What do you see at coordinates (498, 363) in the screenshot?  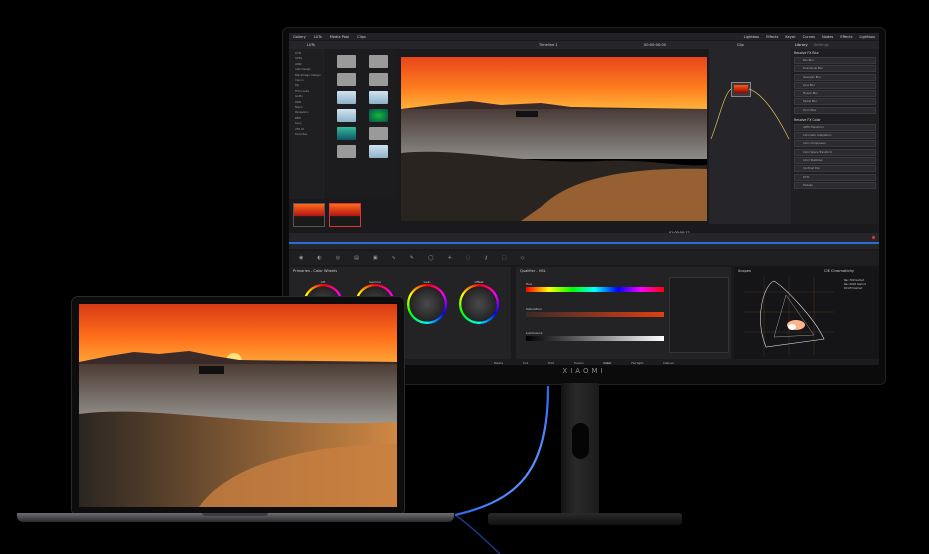 I see `page-media: Media` at bounding box center [498, 363].